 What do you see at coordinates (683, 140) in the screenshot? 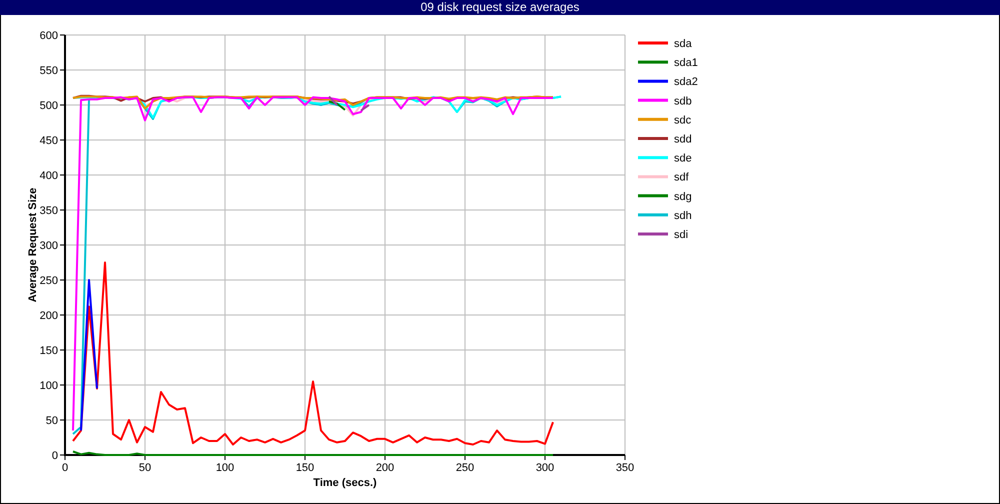
I see `legend-label: sdd` at bounding box center [683, 140].